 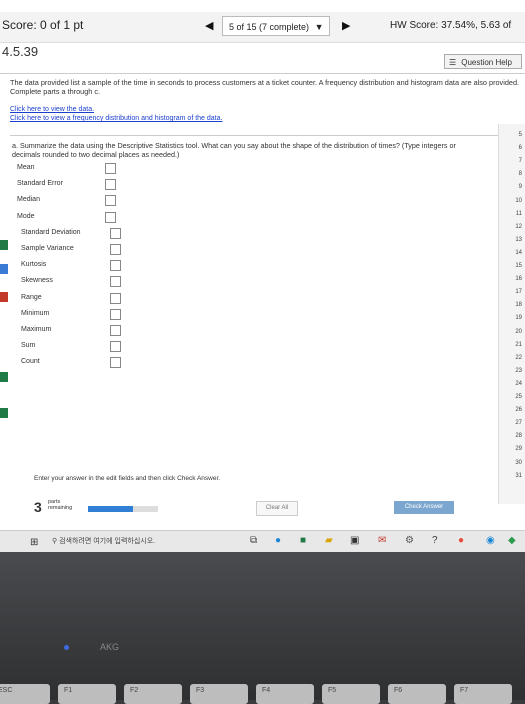 What do you see at coordinates (518, 239) in the screenshot?
I see `row-number: 13` at bounding box center [518, 239].